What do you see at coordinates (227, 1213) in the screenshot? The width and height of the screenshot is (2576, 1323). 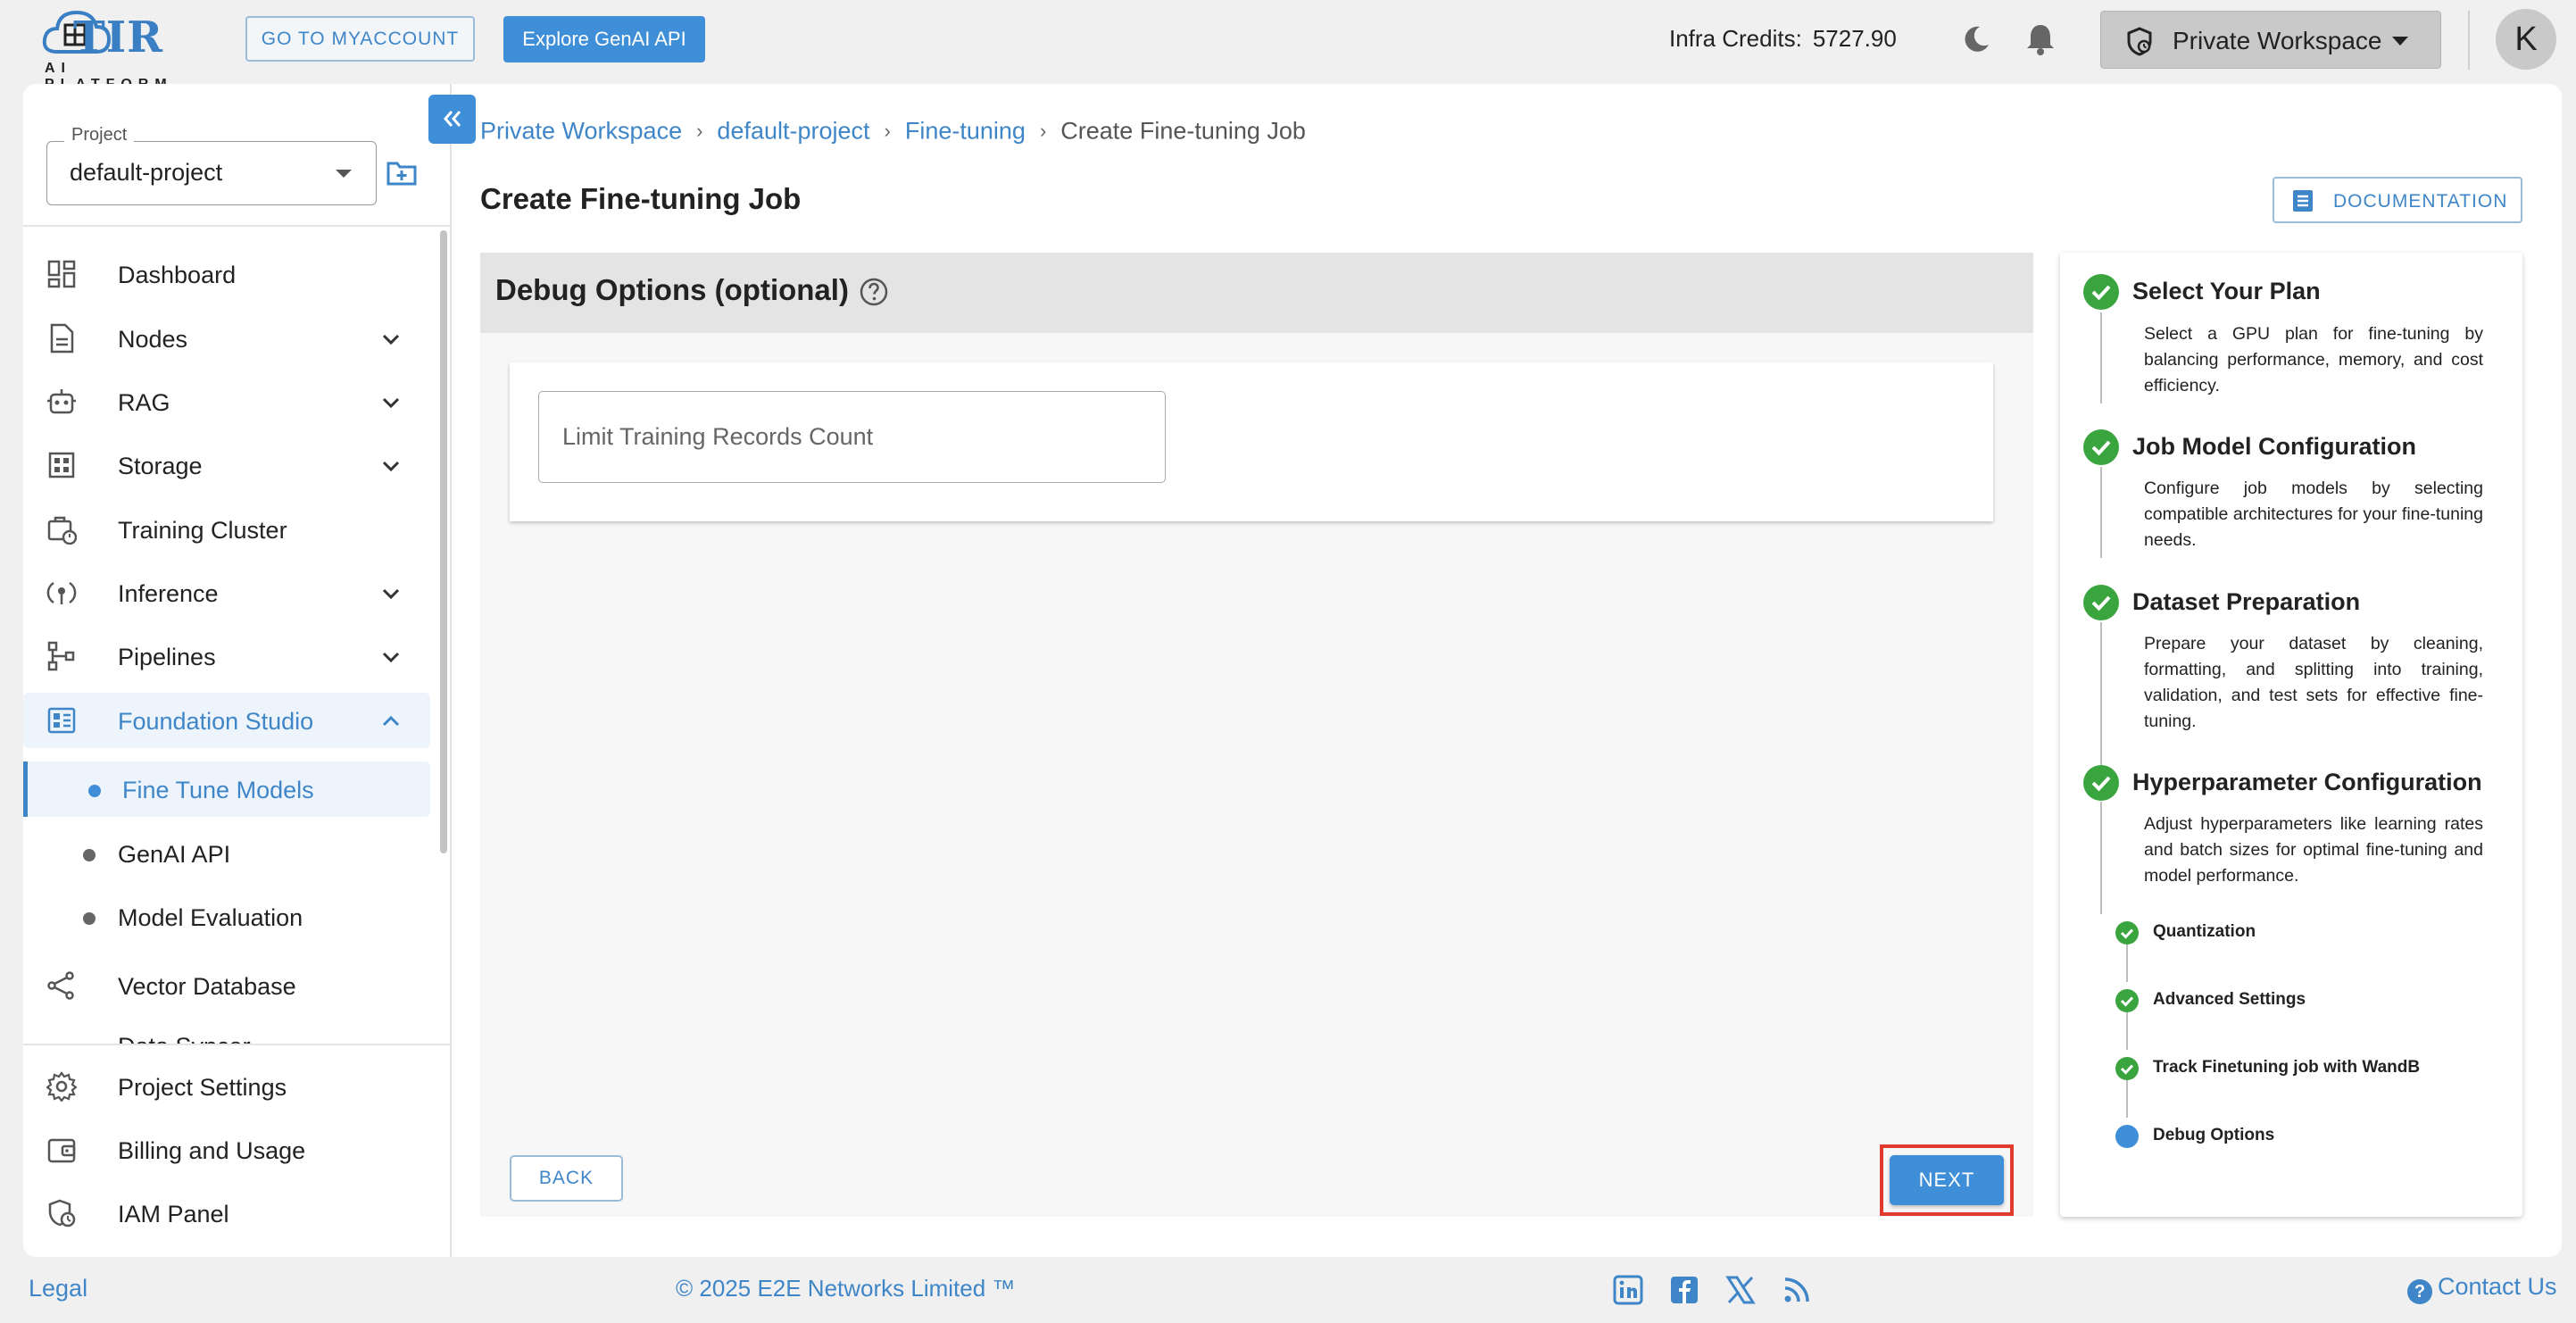 I see `sidebar-item-iam-panel: IAM Panel` at bounding box center [227, 1213].